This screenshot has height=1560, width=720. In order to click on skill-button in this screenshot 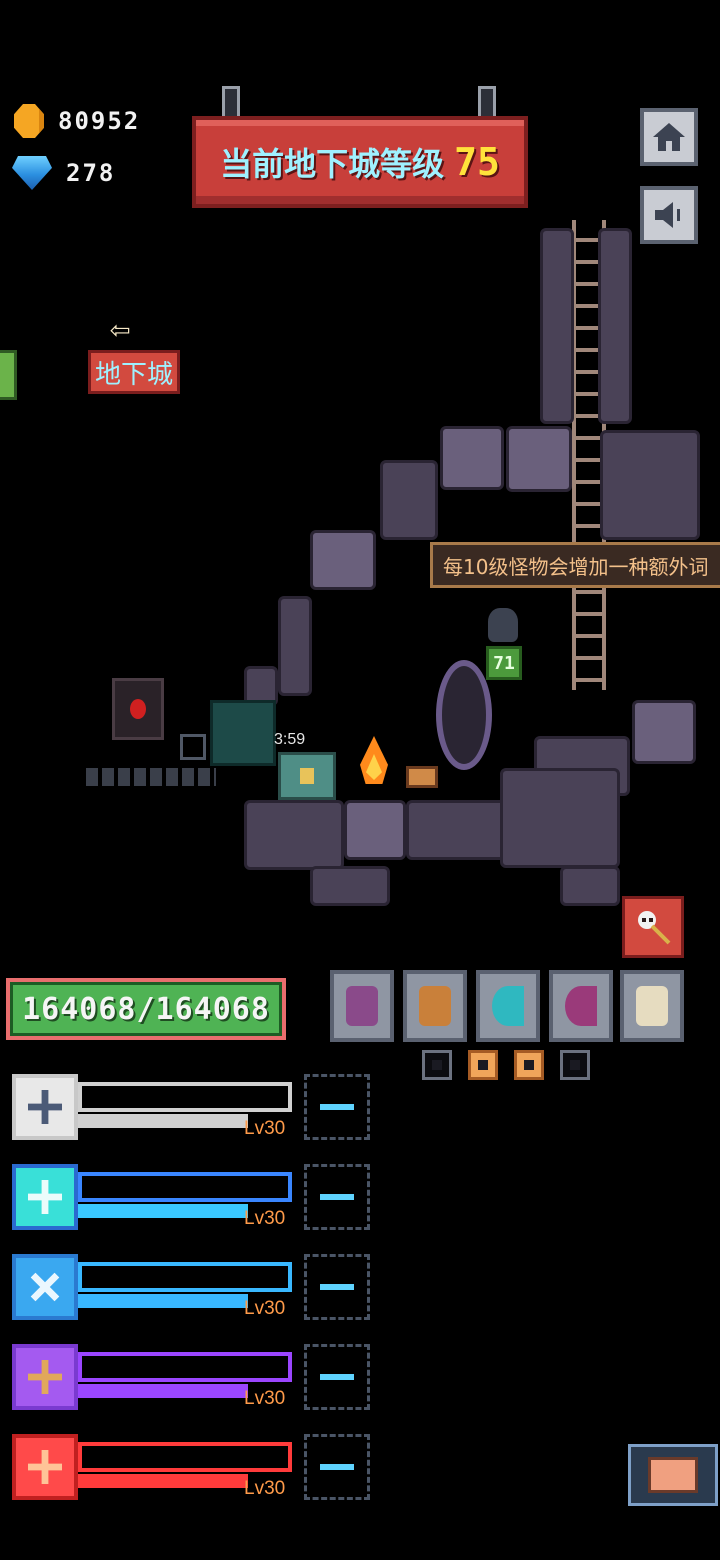, I will do `click(653, 927)`.